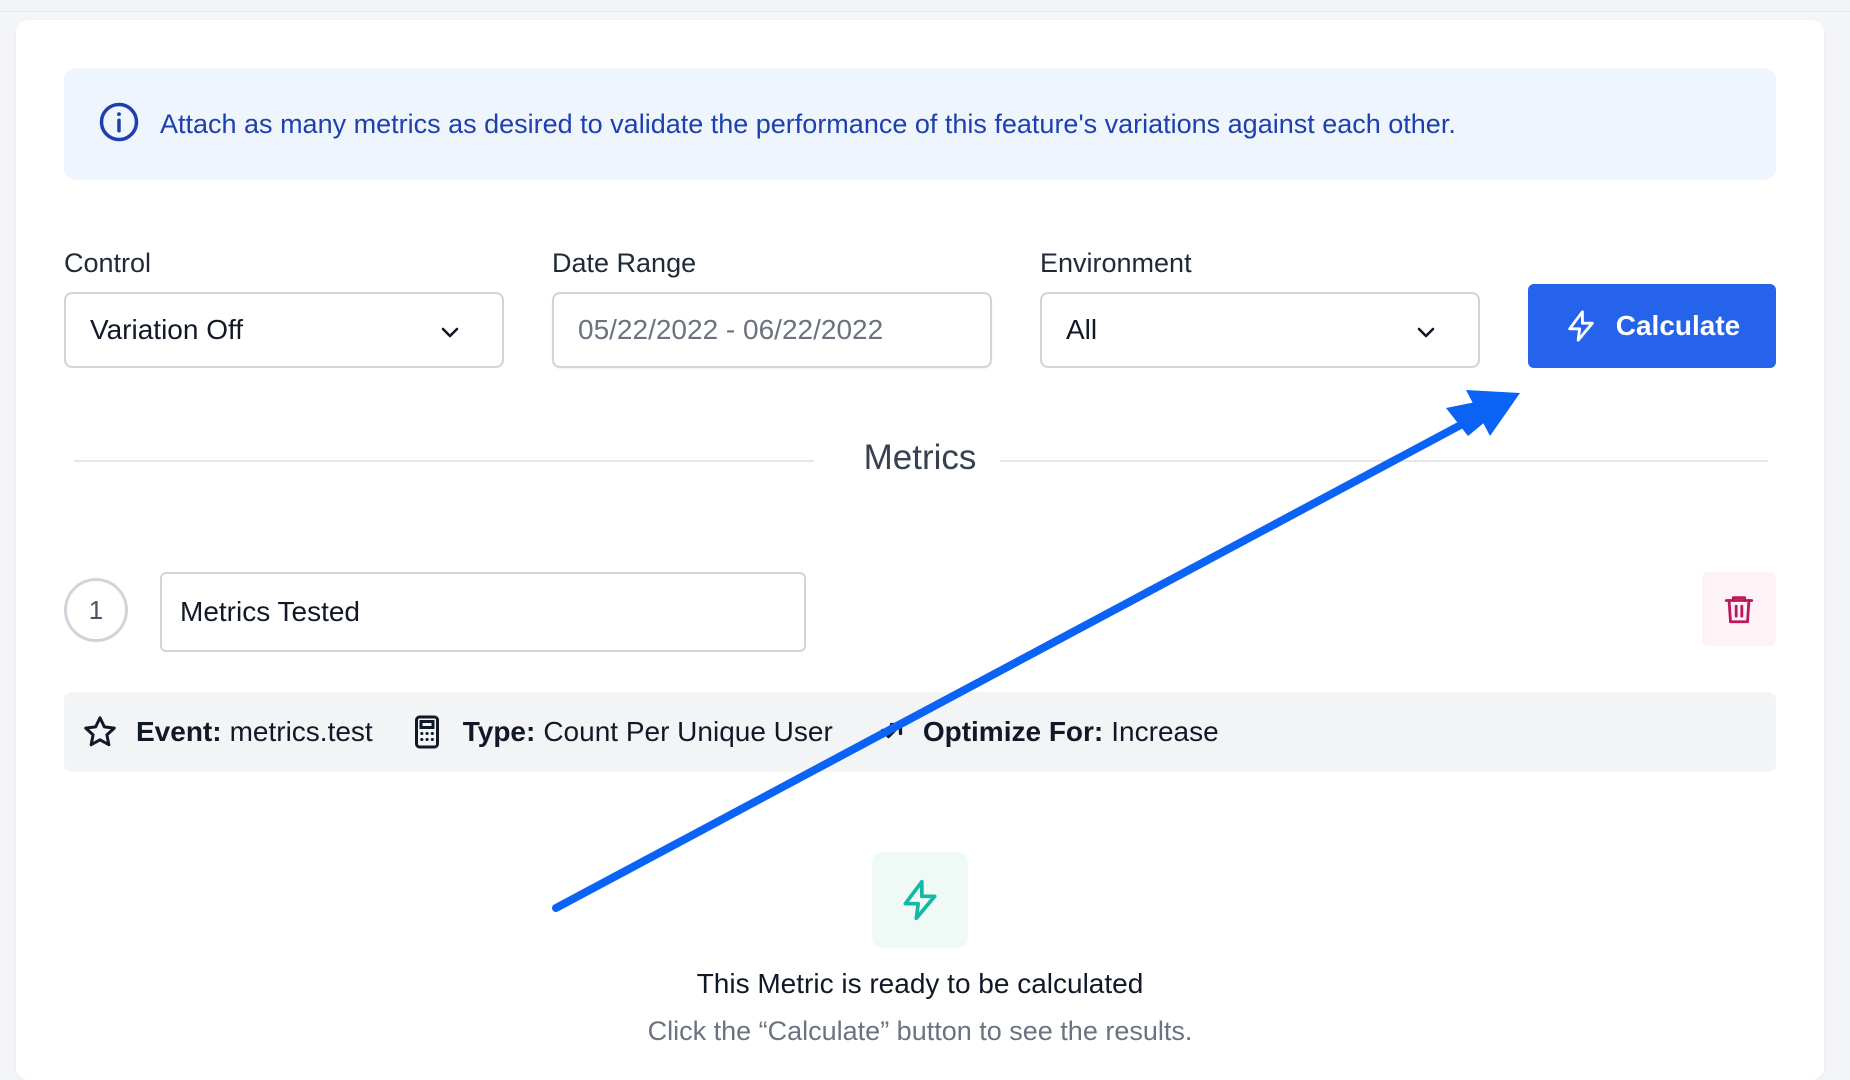 The image size is (1850, 1080). Describe the element at coordinates (1260, 330) in the screenshot. I see `environment-select: All` at that location.